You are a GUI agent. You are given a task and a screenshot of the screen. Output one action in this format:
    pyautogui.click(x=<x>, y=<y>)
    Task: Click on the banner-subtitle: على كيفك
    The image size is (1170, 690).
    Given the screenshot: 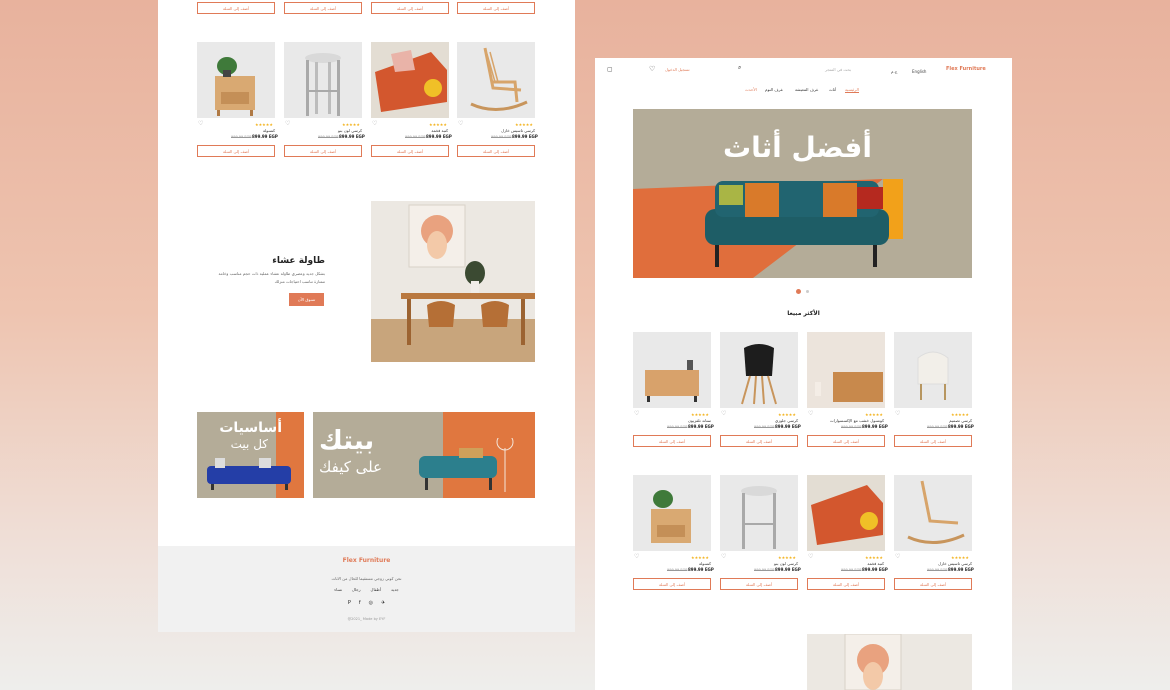 What is the action you would take?
    pyautogui.click(x=351, y=467)
    